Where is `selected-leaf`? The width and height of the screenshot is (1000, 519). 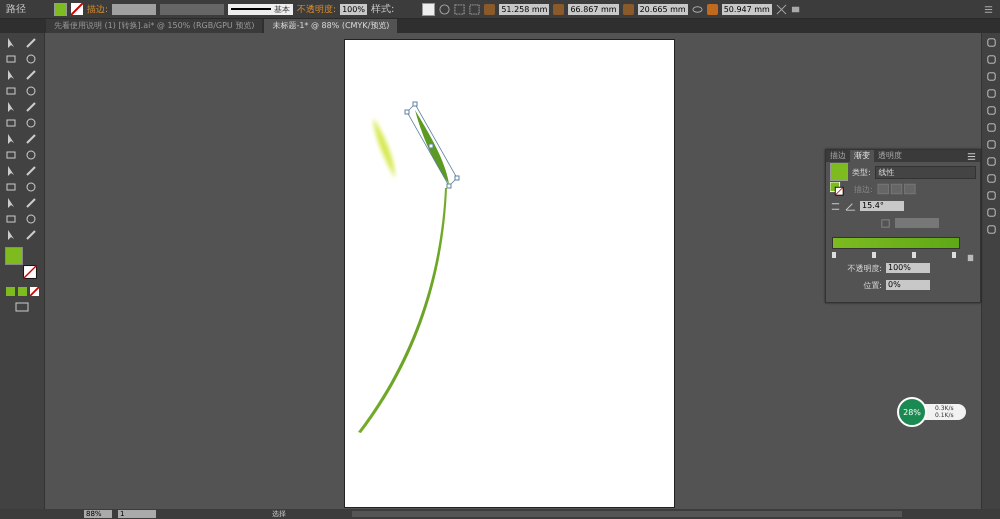 selected-leaf is located at coordinates (432, 145).